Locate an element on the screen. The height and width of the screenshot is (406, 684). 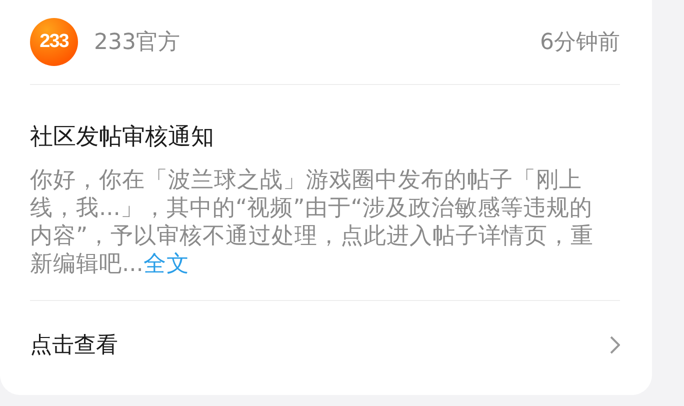
sender-name: 233官方 is located at coordinates (137, 43).